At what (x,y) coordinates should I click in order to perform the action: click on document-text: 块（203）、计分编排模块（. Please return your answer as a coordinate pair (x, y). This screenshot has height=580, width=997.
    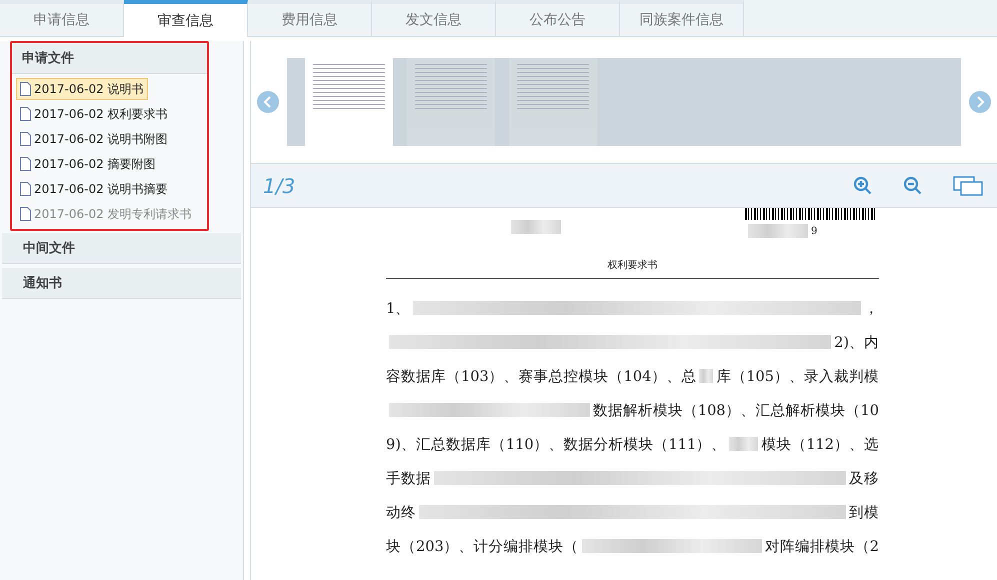
    Looking at the image, I should click on (482, 547).